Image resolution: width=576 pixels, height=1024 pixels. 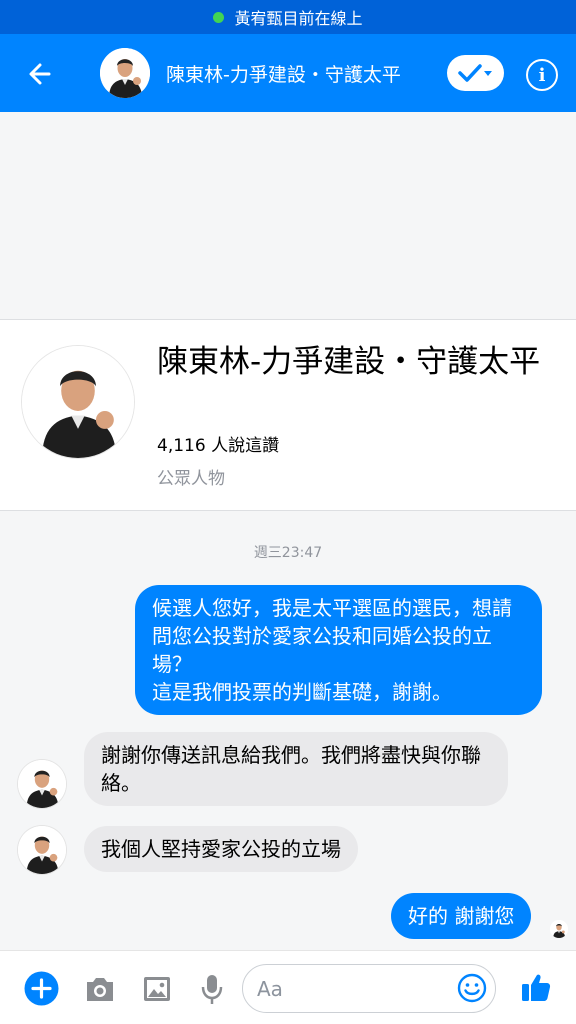 I want to click on more-actions-button, so click(x=41, y=988).